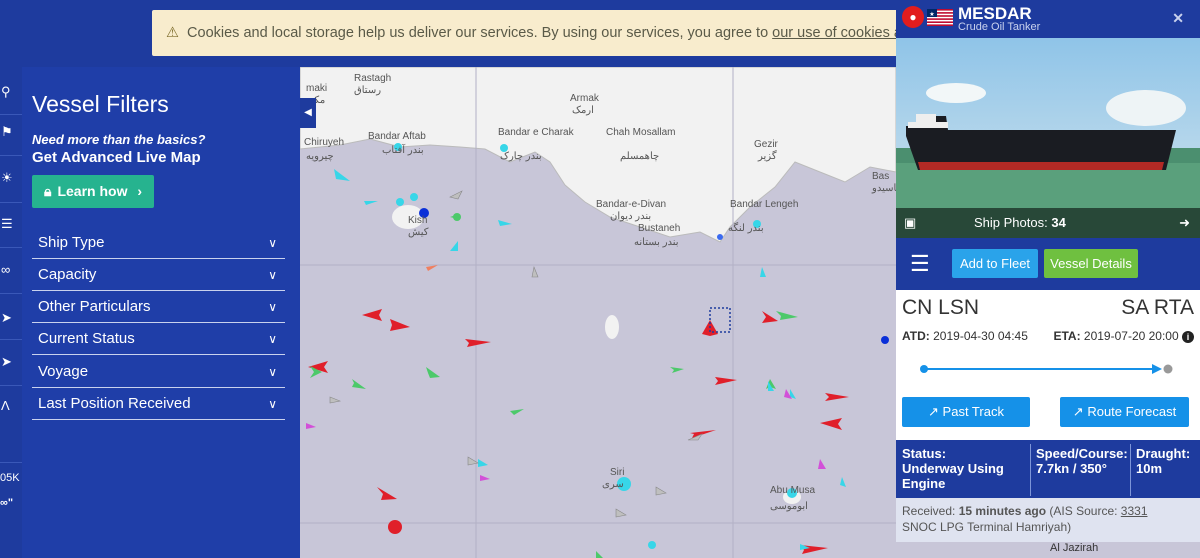 The image size is (1200, 558). What do you see at coordinates (980, 336) in the screenshot?
I see `atd-value: 2019-04-30 04:45` at bounding box center [980, 336].